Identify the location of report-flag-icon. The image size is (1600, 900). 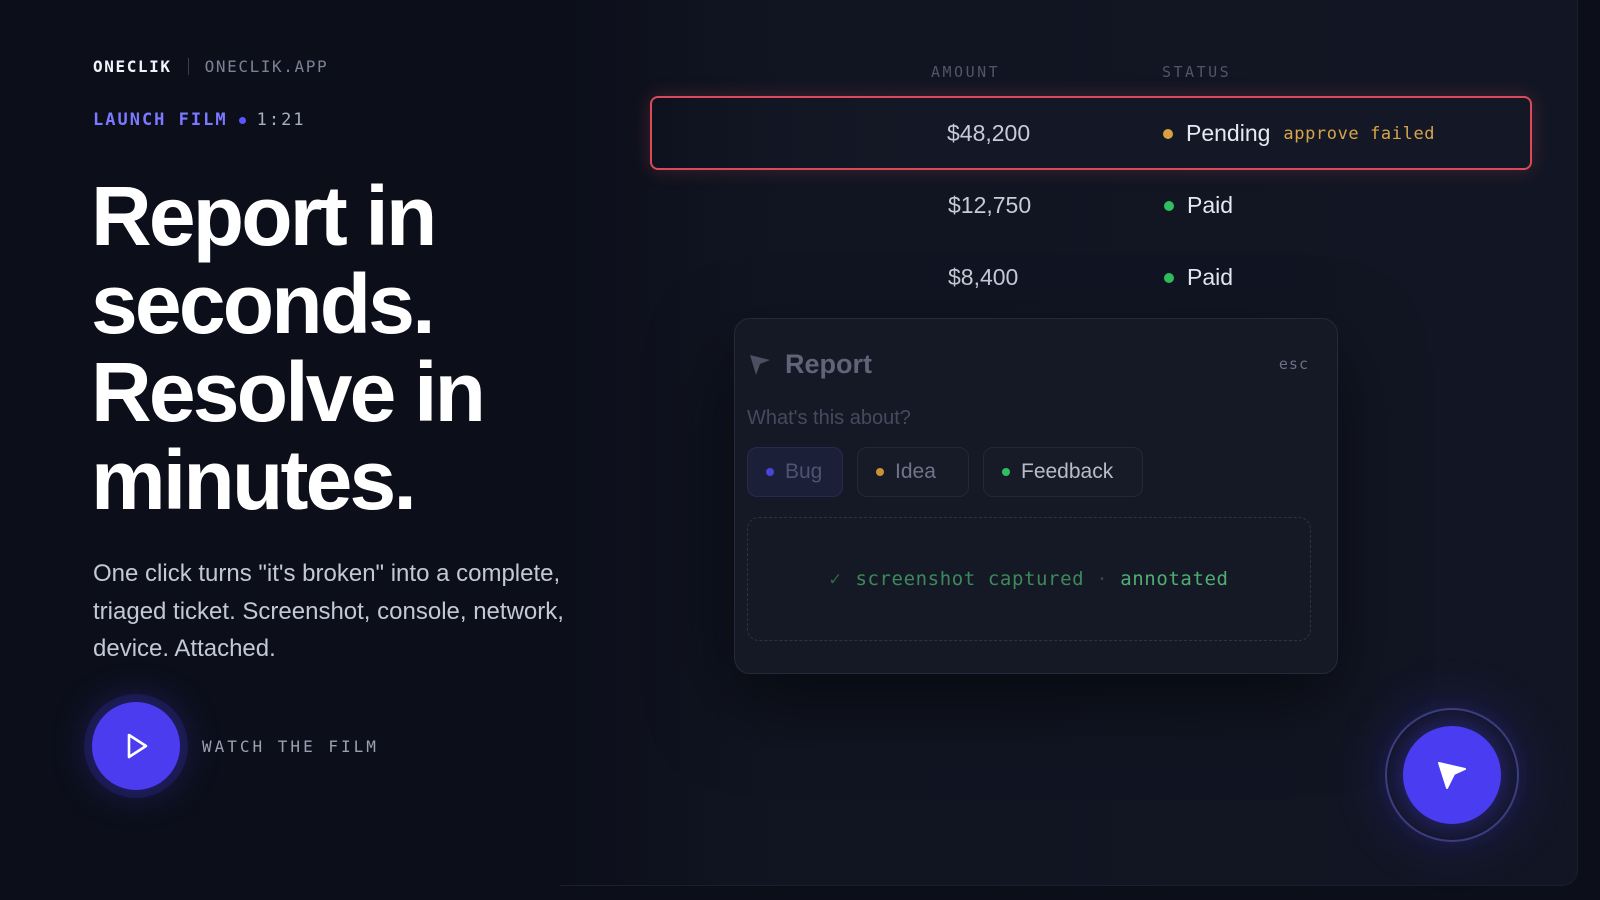
(760, 364).